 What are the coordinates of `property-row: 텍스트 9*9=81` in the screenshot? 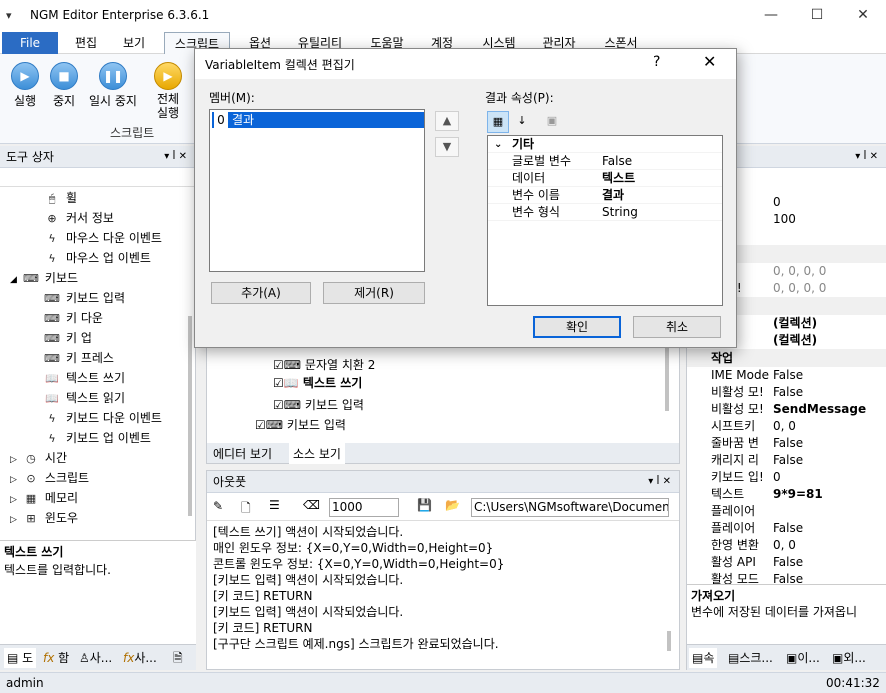 It's located at (786, 494).